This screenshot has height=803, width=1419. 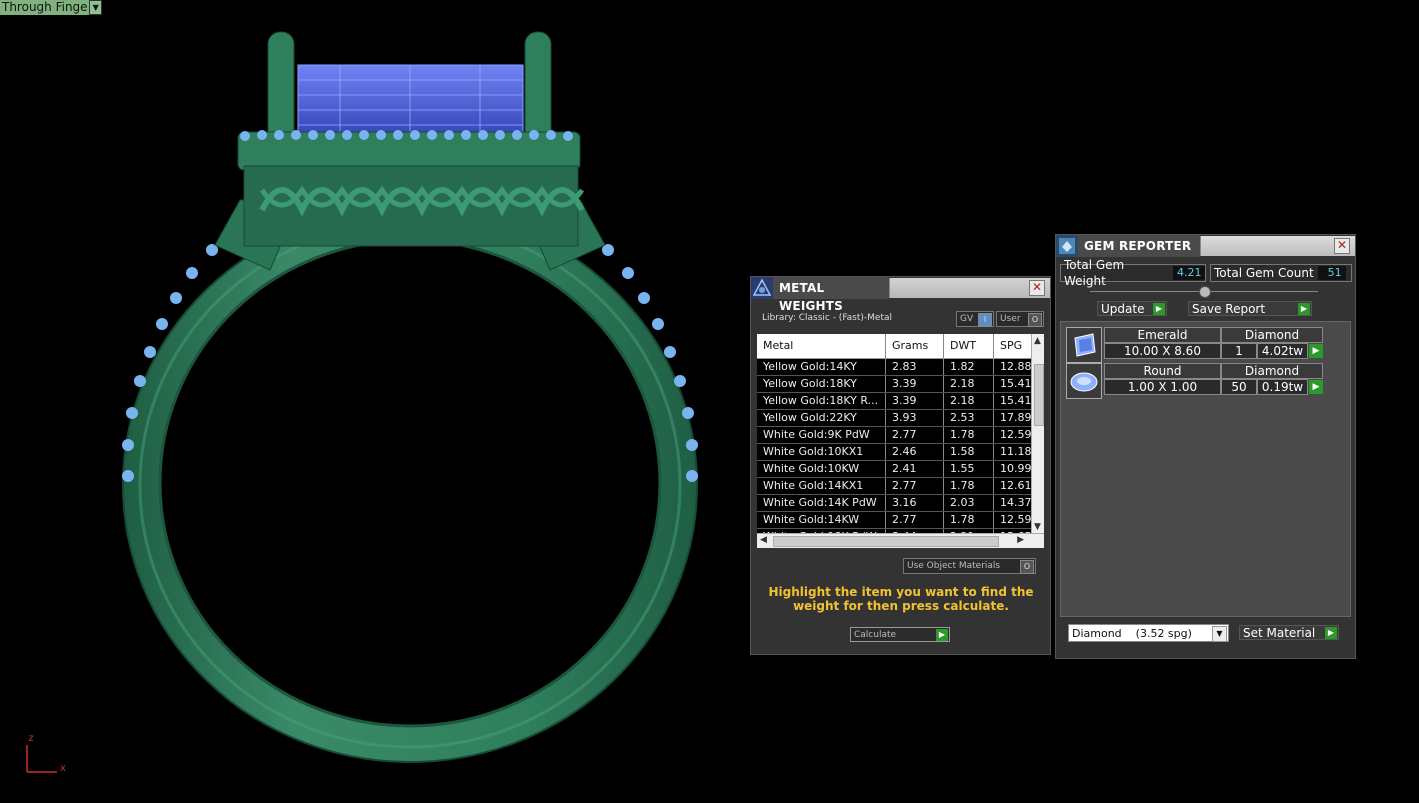 What do you see at coordinates (1013, 346) in the screenshot?
I see `column-header-spg: SPG` at bounding box center [1013, 346].